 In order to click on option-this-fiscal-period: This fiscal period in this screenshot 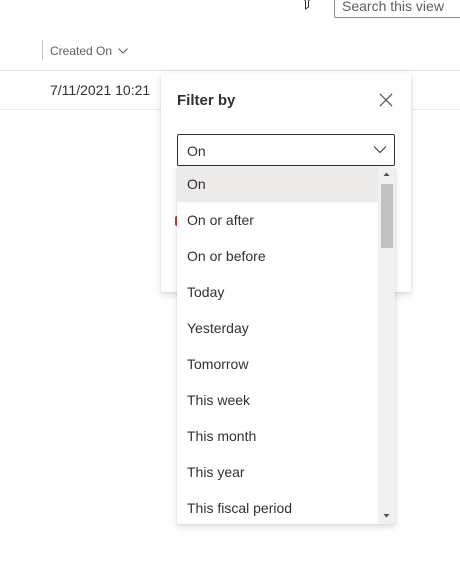, I will do `click(277, 507)`.